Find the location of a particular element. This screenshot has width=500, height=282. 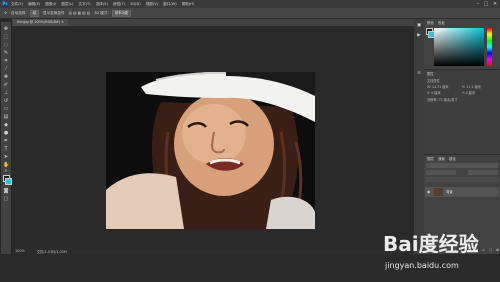

blur-tool-icon: ◆ is located at coordinates (6, 125).